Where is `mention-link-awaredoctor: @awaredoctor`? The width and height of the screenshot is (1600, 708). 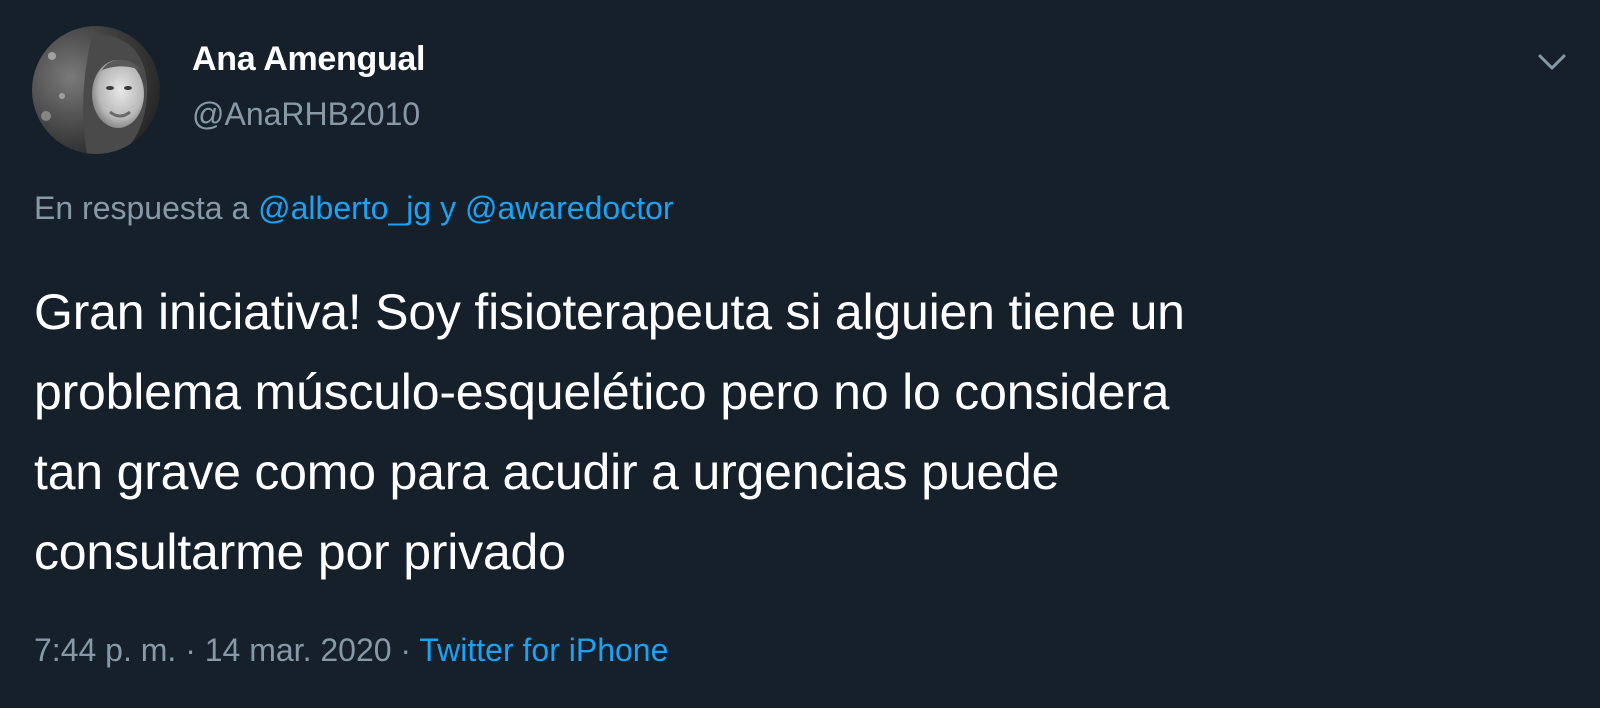 mention-link-awaredoctor: @awaredoctor is located at coordinates (569, 208).